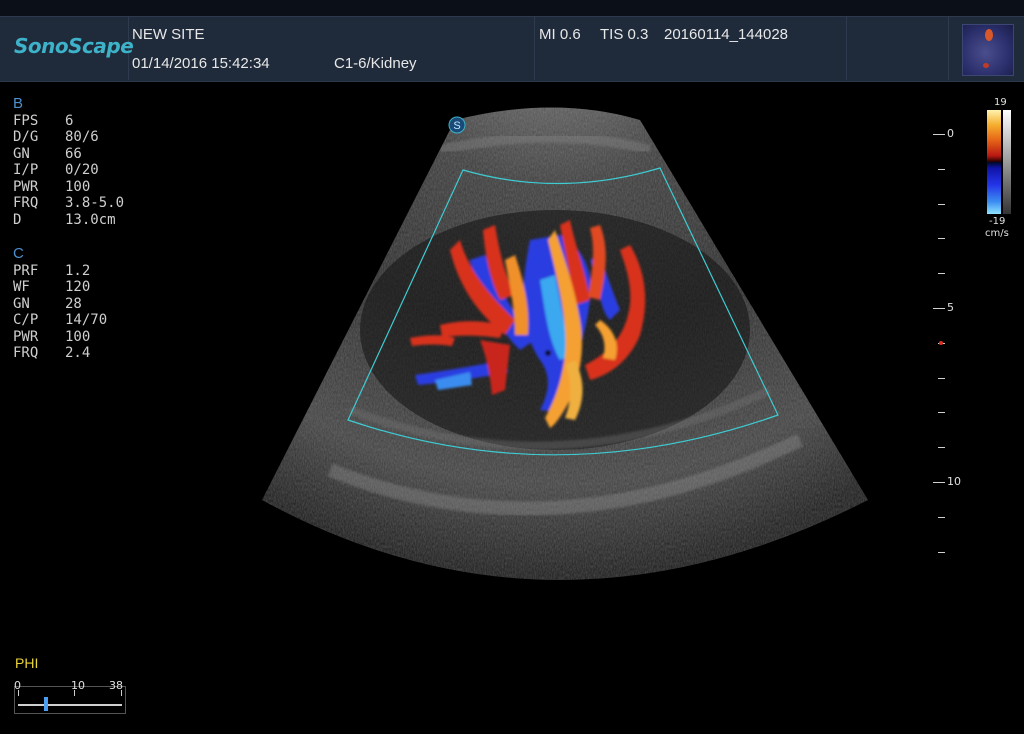  What do you see at coordinates (456, 126) in the screenshot?
I see `orientation-marker-label: S` at bounding box center [456, 126].